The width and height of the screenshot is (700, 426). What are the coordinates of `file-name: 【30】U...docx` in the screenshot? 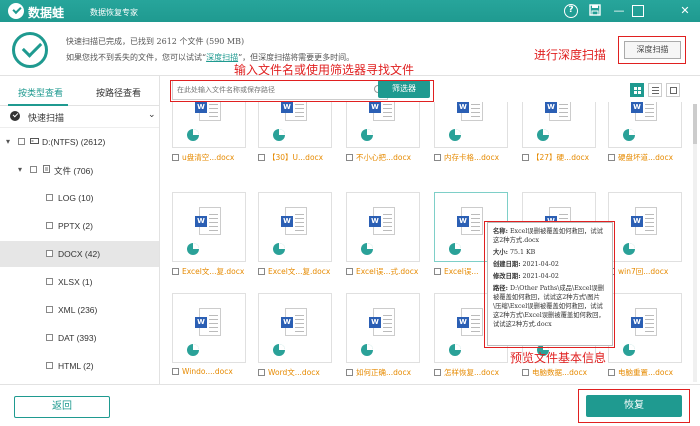 It's located at (296, 157).